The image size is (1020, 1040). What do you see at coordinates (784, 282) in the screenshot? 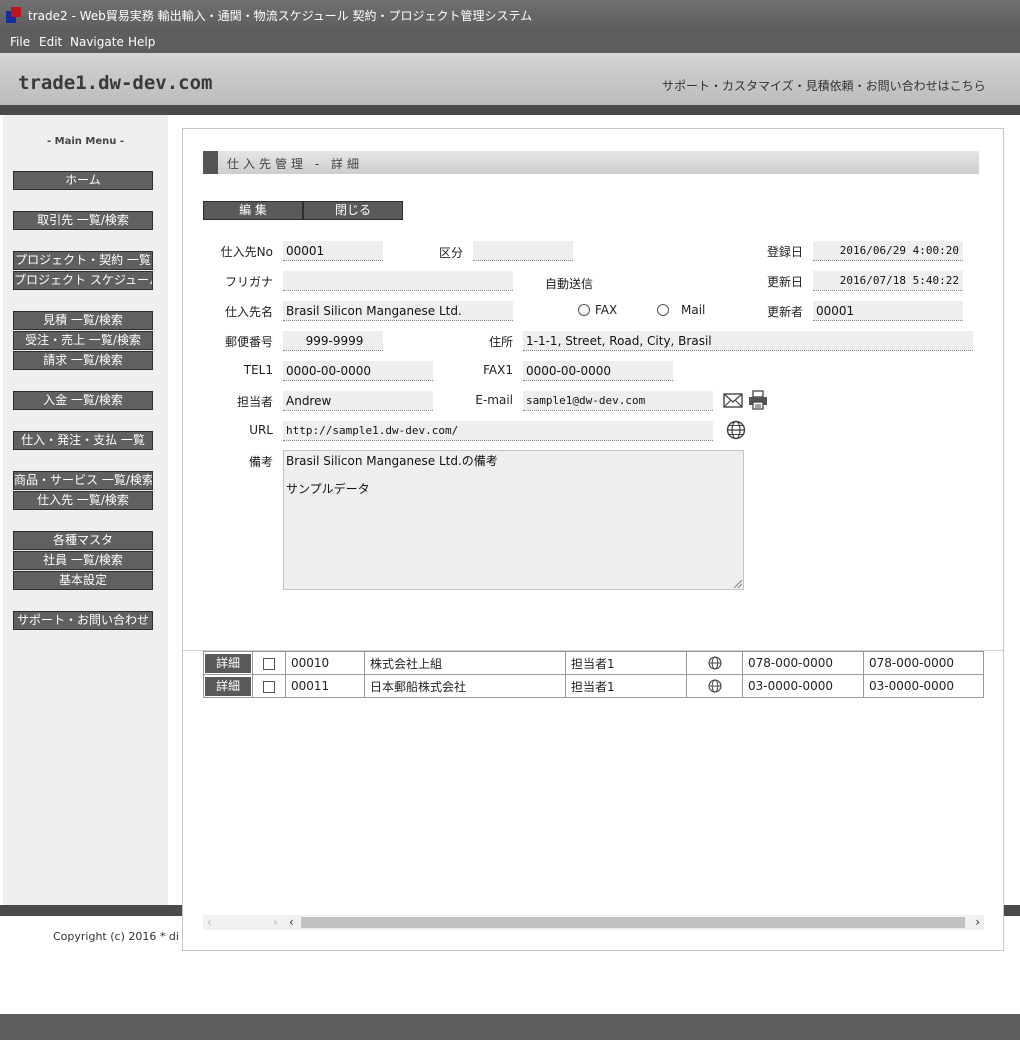
I see `updated-label: 更新日` at bounding box center [784, 282].